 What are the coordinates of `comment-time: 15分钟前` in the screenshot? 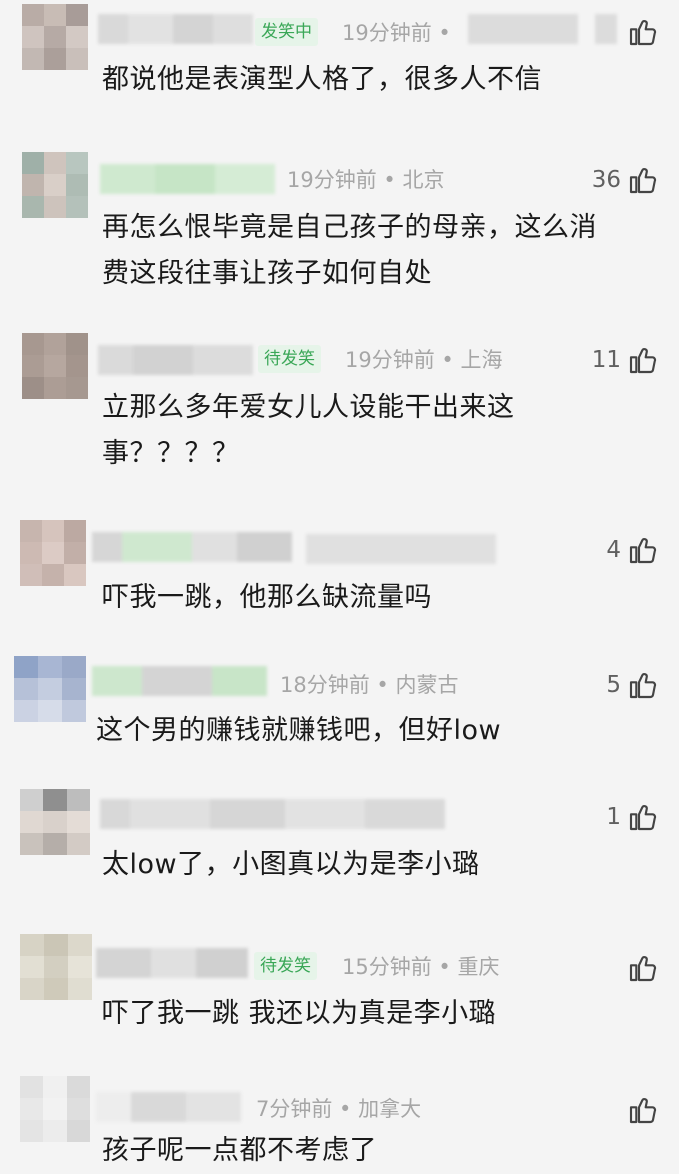 It's located at (387, 967).